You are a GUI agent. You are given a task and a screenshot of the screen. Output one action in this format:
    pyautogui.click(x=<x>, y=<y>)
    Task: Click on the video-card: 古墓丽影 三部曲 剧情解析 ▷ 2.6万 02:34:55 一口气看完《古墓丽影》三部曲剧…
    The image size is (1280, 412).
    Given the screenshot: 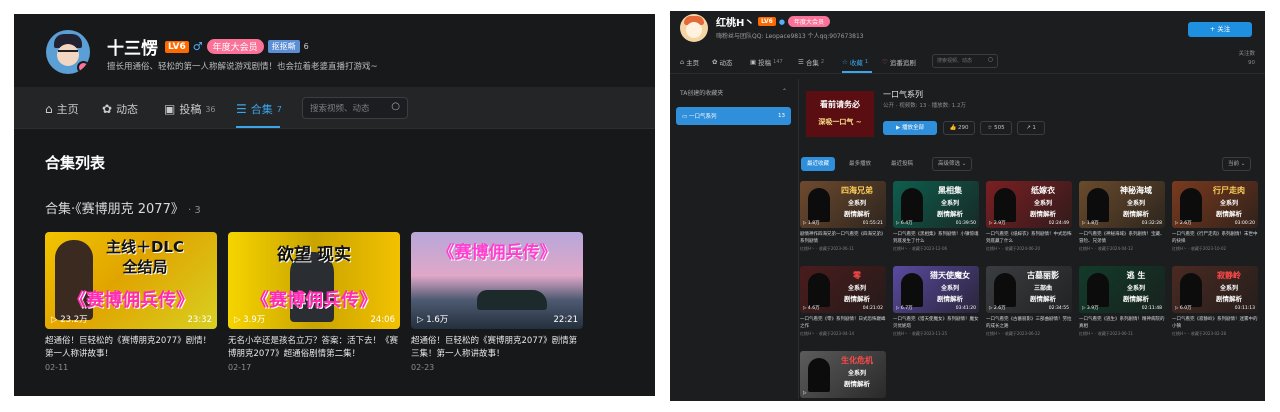 What is the action you would take?
    pyautogui.click(x=1029, y=301)
    